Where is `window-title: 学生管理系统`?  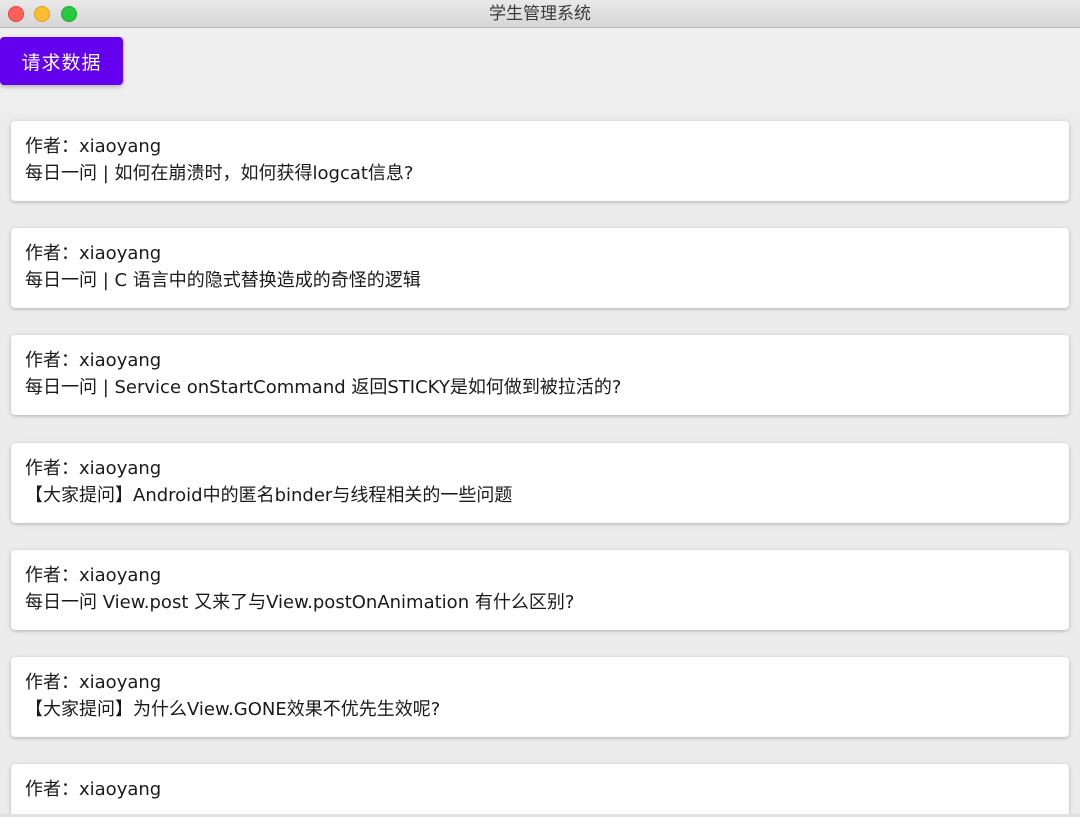
window-title: 学生管理系统 is located at coordinates (540, 14).